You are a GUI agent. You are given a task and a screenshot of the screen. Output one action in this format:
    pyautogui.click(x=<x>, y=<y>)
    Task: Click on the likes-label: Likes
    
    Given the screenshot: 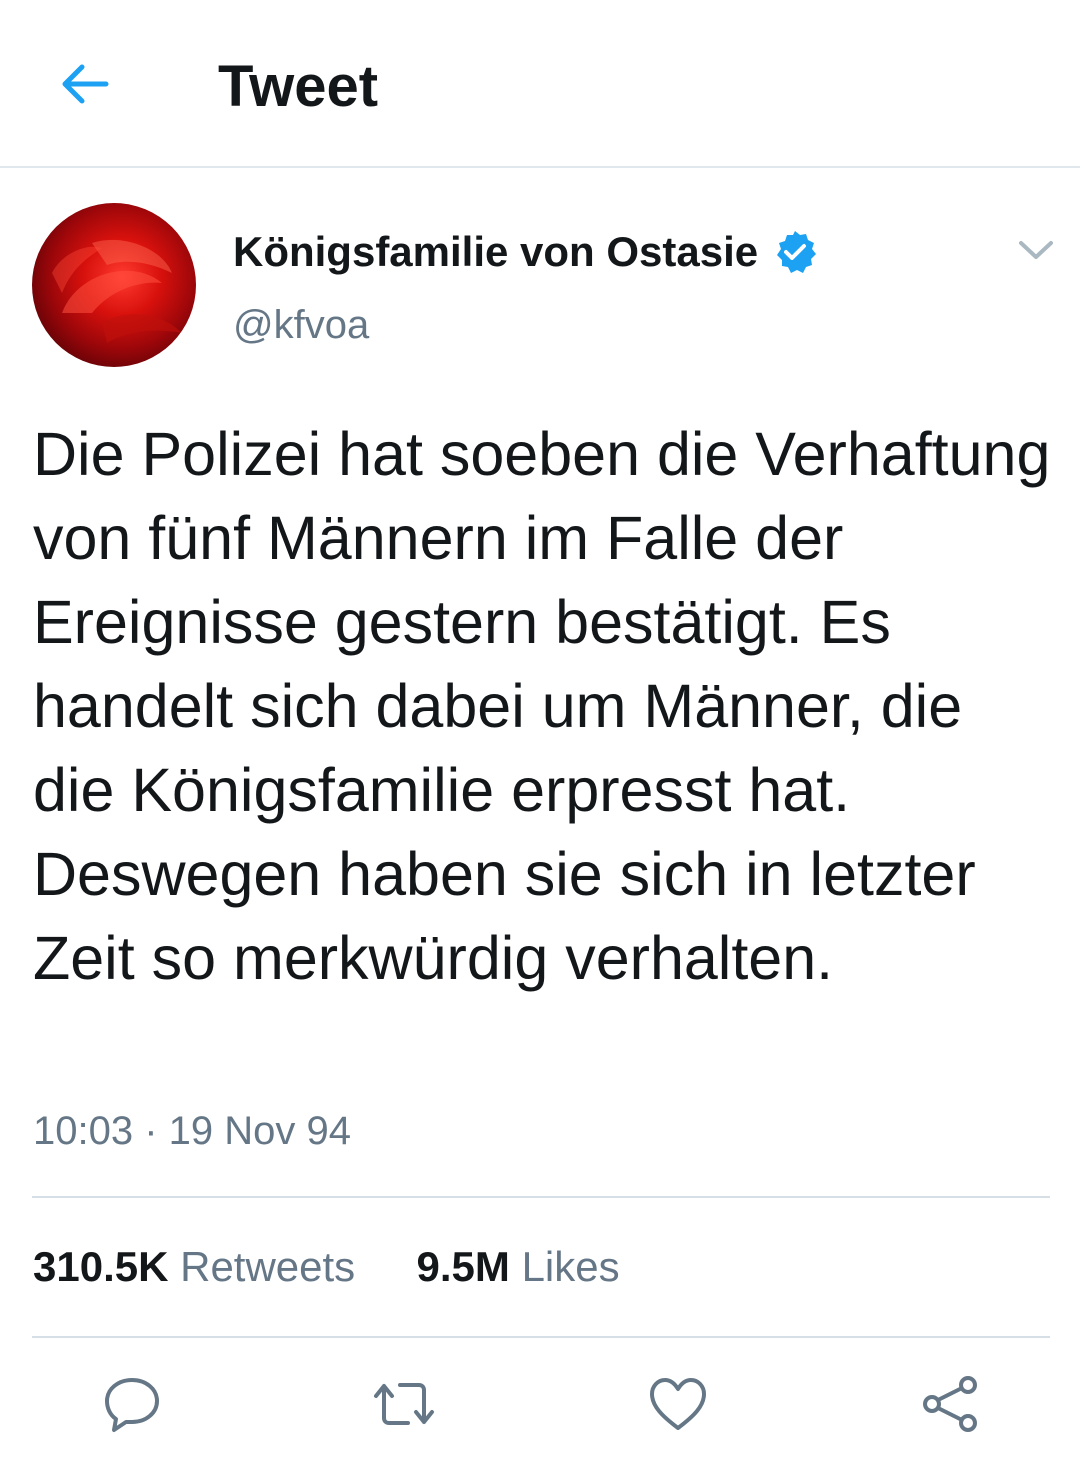 What is the action you would take?
    pyautogui.click(x=570, y=1266)
    